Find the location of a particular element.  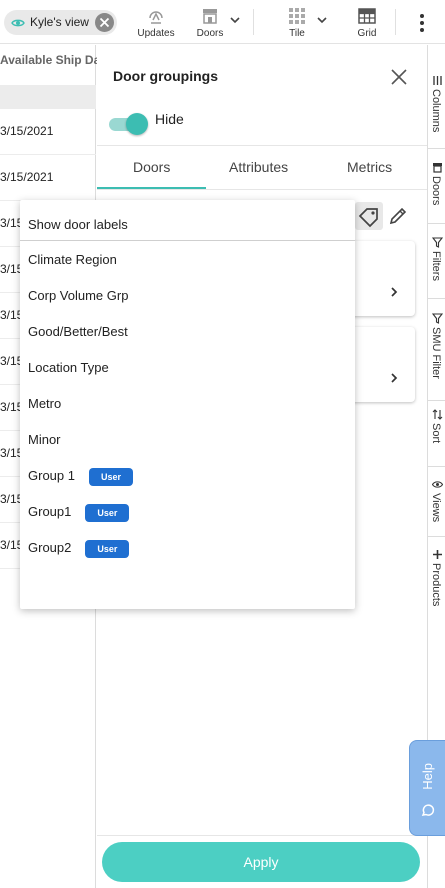

doors-button: Doors is located at coordinates (210, 23).